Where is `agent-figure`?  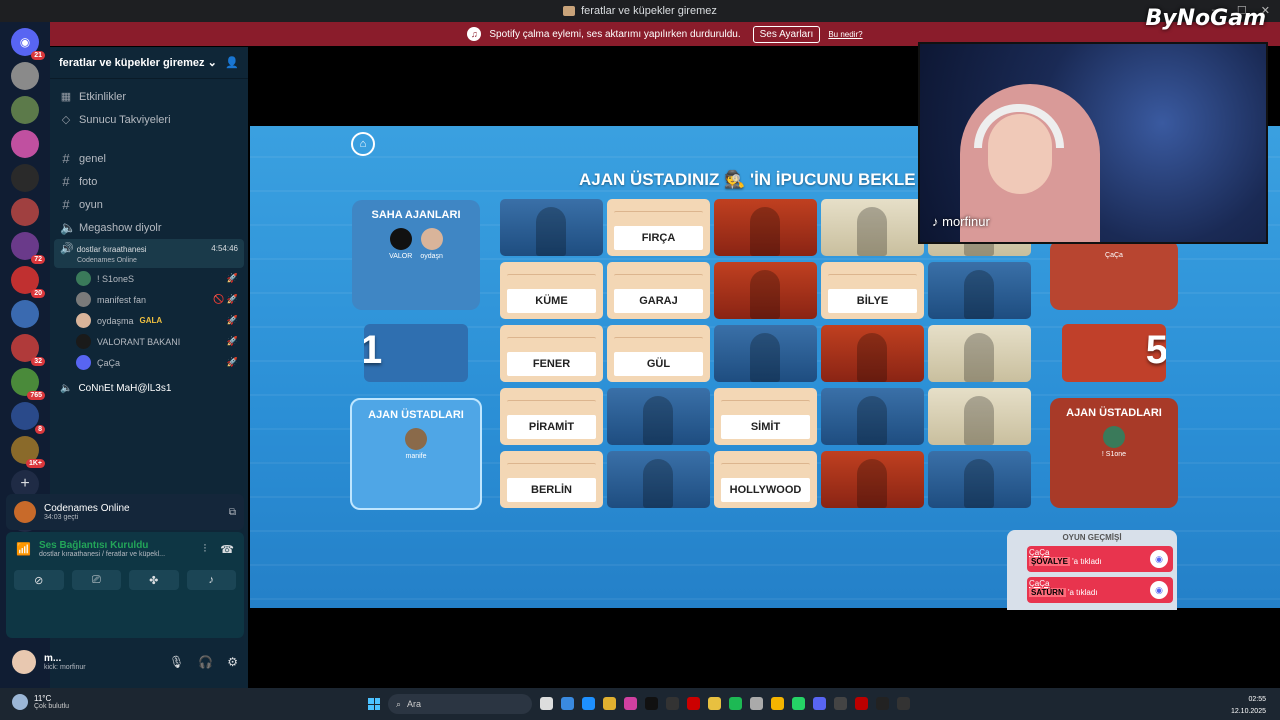 agent-figure is located at coordinates (765, 357).